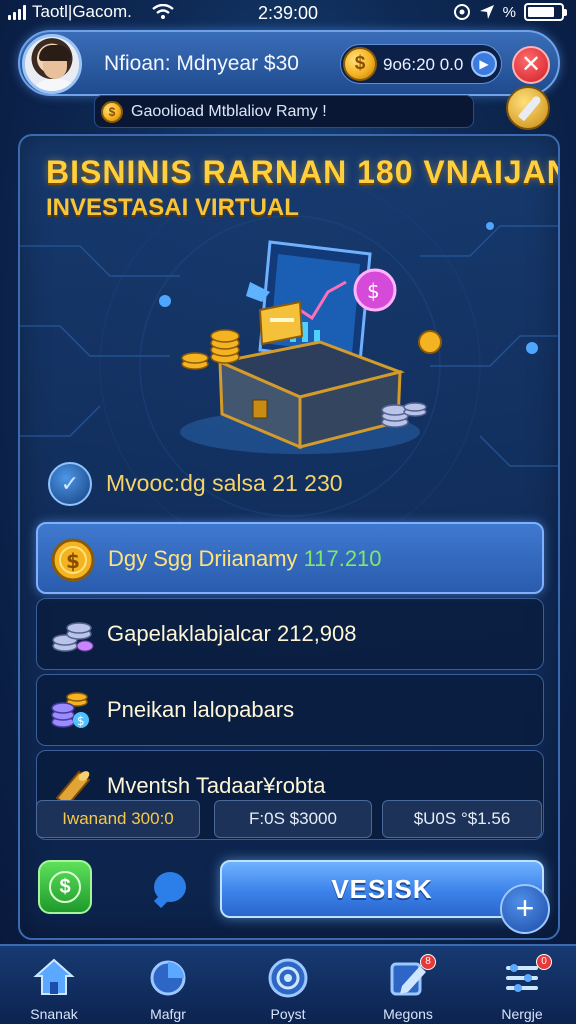  What do you see at coordinates (52, 64) in the screenshot?
I see `avatar` at bounding box center [52, 64].